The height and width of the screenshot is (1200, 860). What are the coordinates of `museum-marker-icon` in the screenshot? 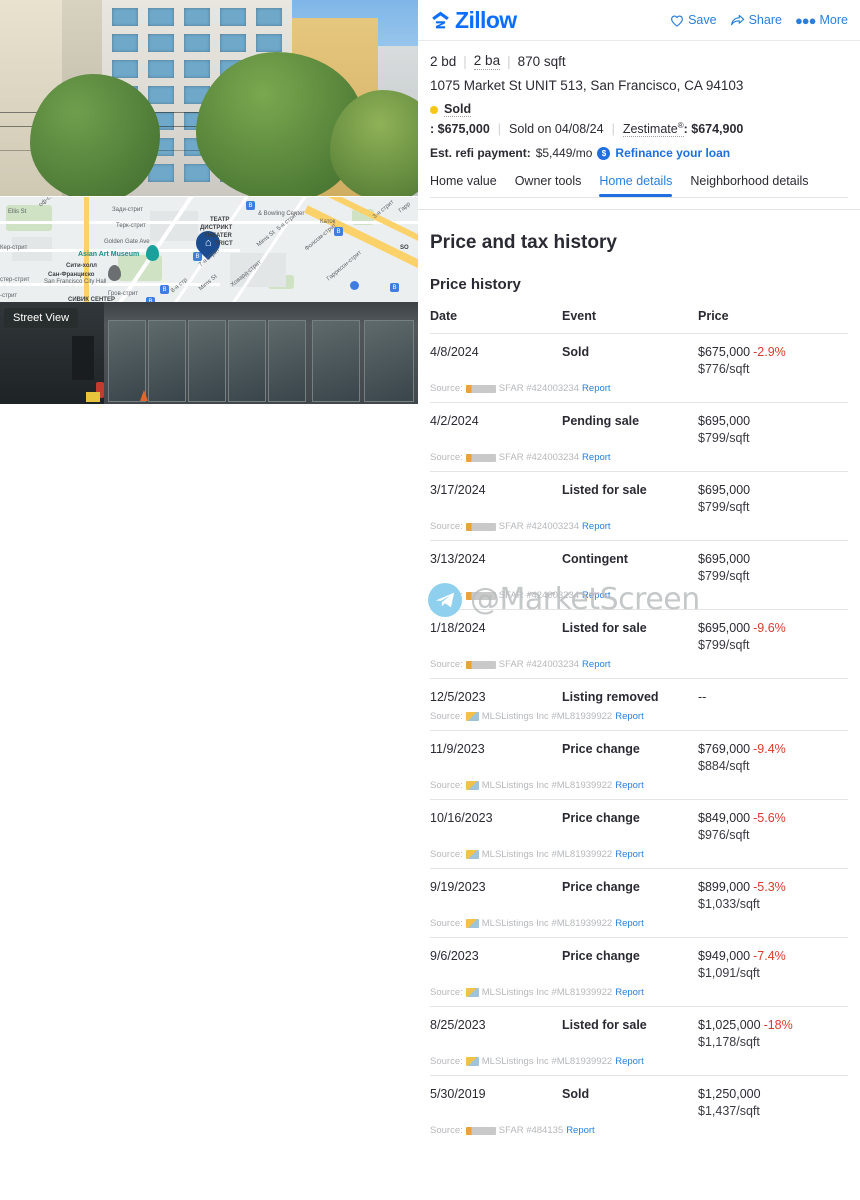 It's located at (152, 253).